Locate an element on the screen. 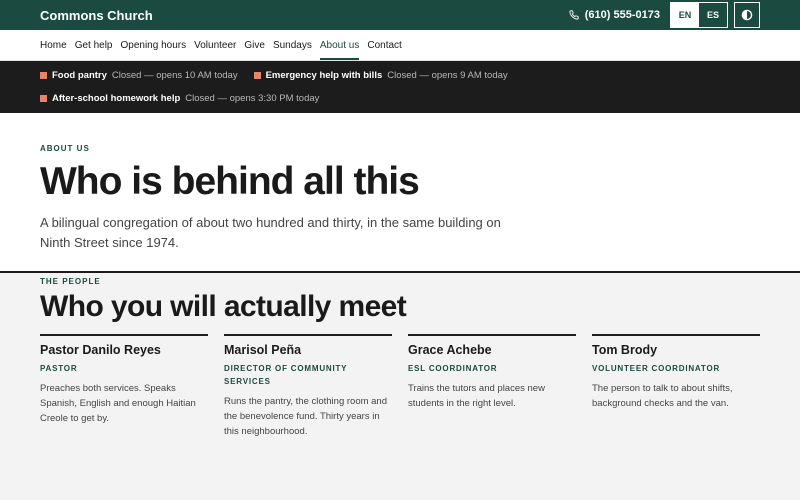 The image size is (800, 500). person-role: PASTOR is located at coordinates (59, 368).